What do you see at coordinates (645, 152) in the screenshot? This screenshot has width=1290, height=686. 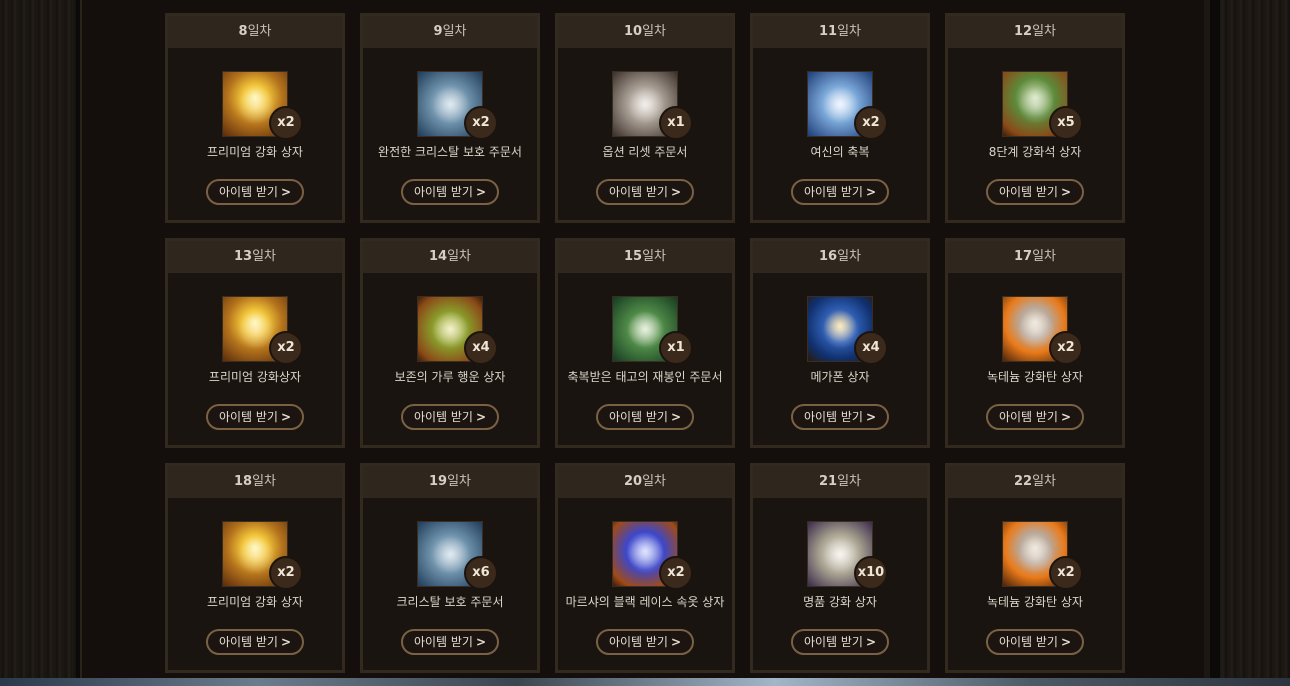 I see `item-name: 옵션 리셋 주문서` at bounding box center [645, 152].